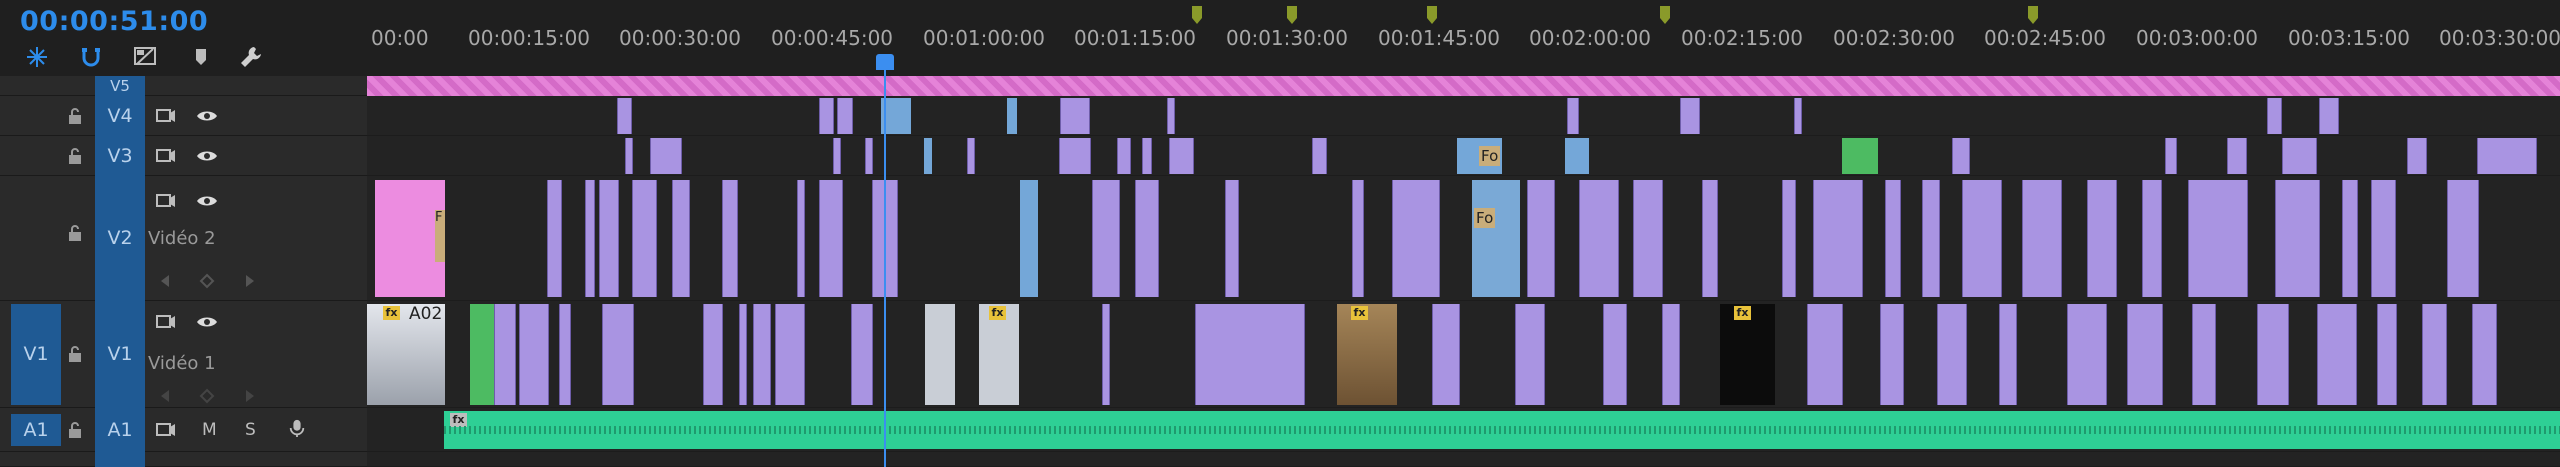 Image resolution: width=2560 pixels, height=467 pixels. Describe the element at coordinates (91, 57) in the screenshot. I see `linked-selection-icon` at that location.